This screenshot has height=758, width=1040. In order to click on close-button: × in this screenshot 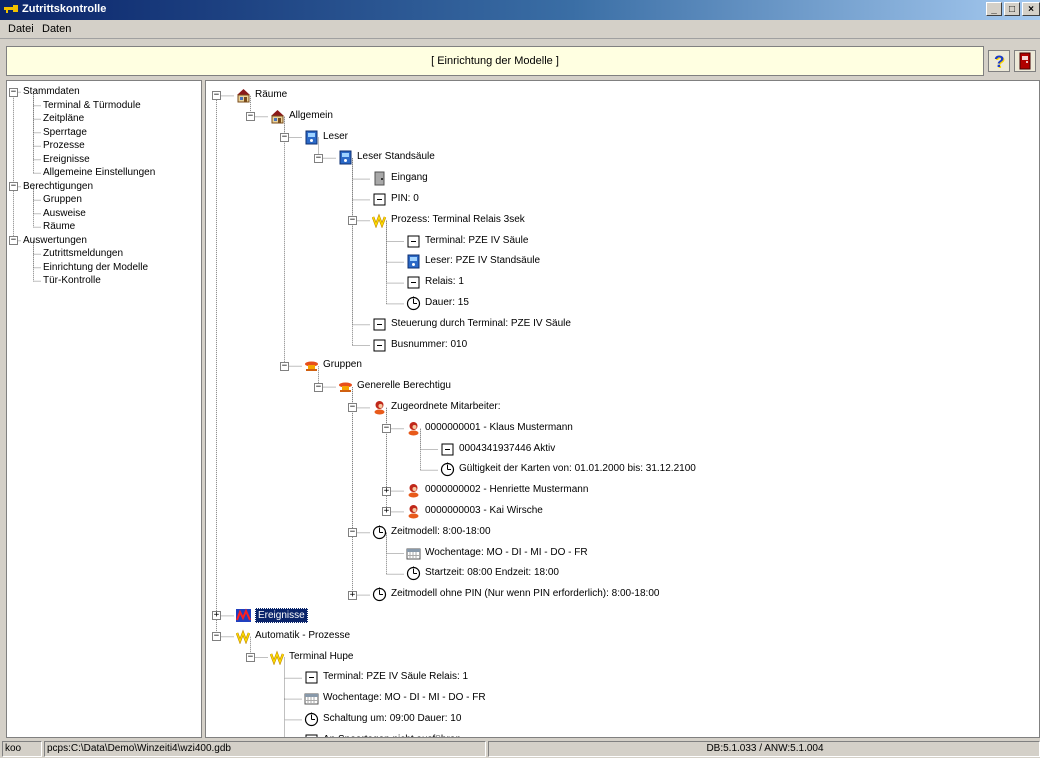, I will do `click(1031, 9)`.